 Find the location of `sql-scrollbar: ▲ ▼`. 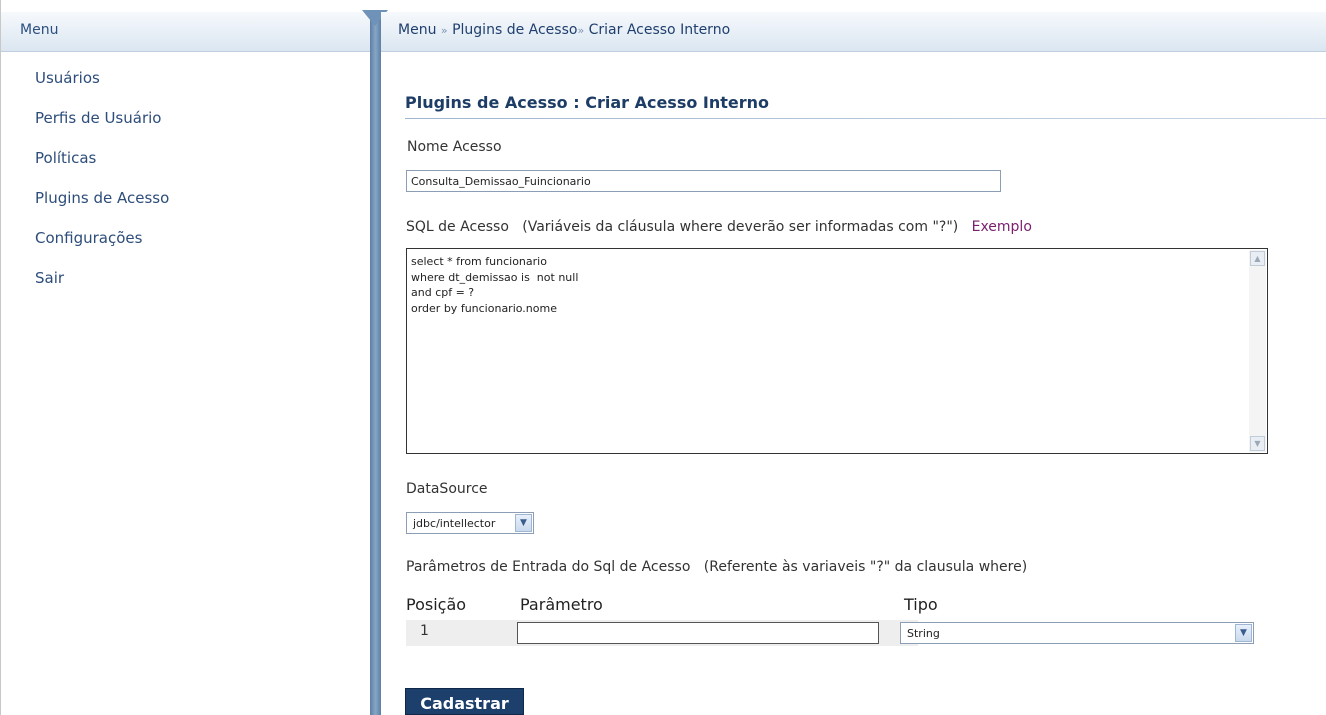

sql-scrollbar: ▲ ▼ is located at coordinates (1257, 351).